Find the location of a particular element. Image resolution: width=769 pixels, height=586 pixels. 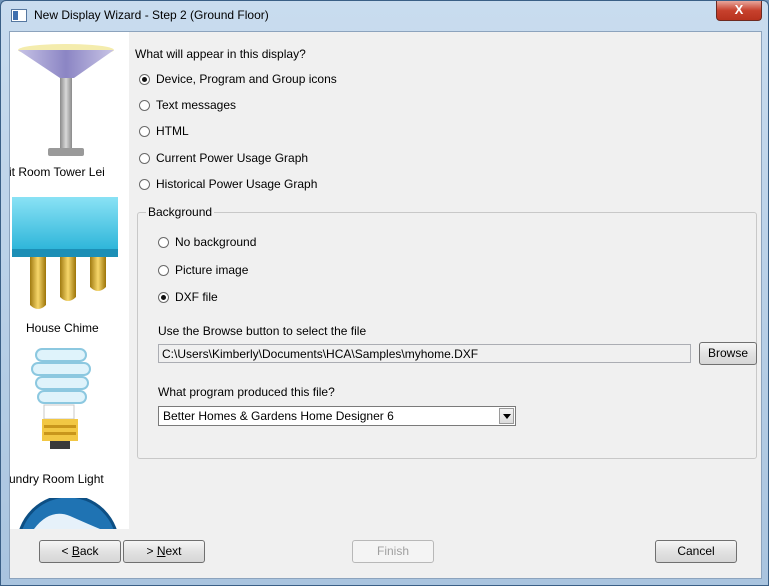

back-button: < Back is located at coordinates (80, 551).